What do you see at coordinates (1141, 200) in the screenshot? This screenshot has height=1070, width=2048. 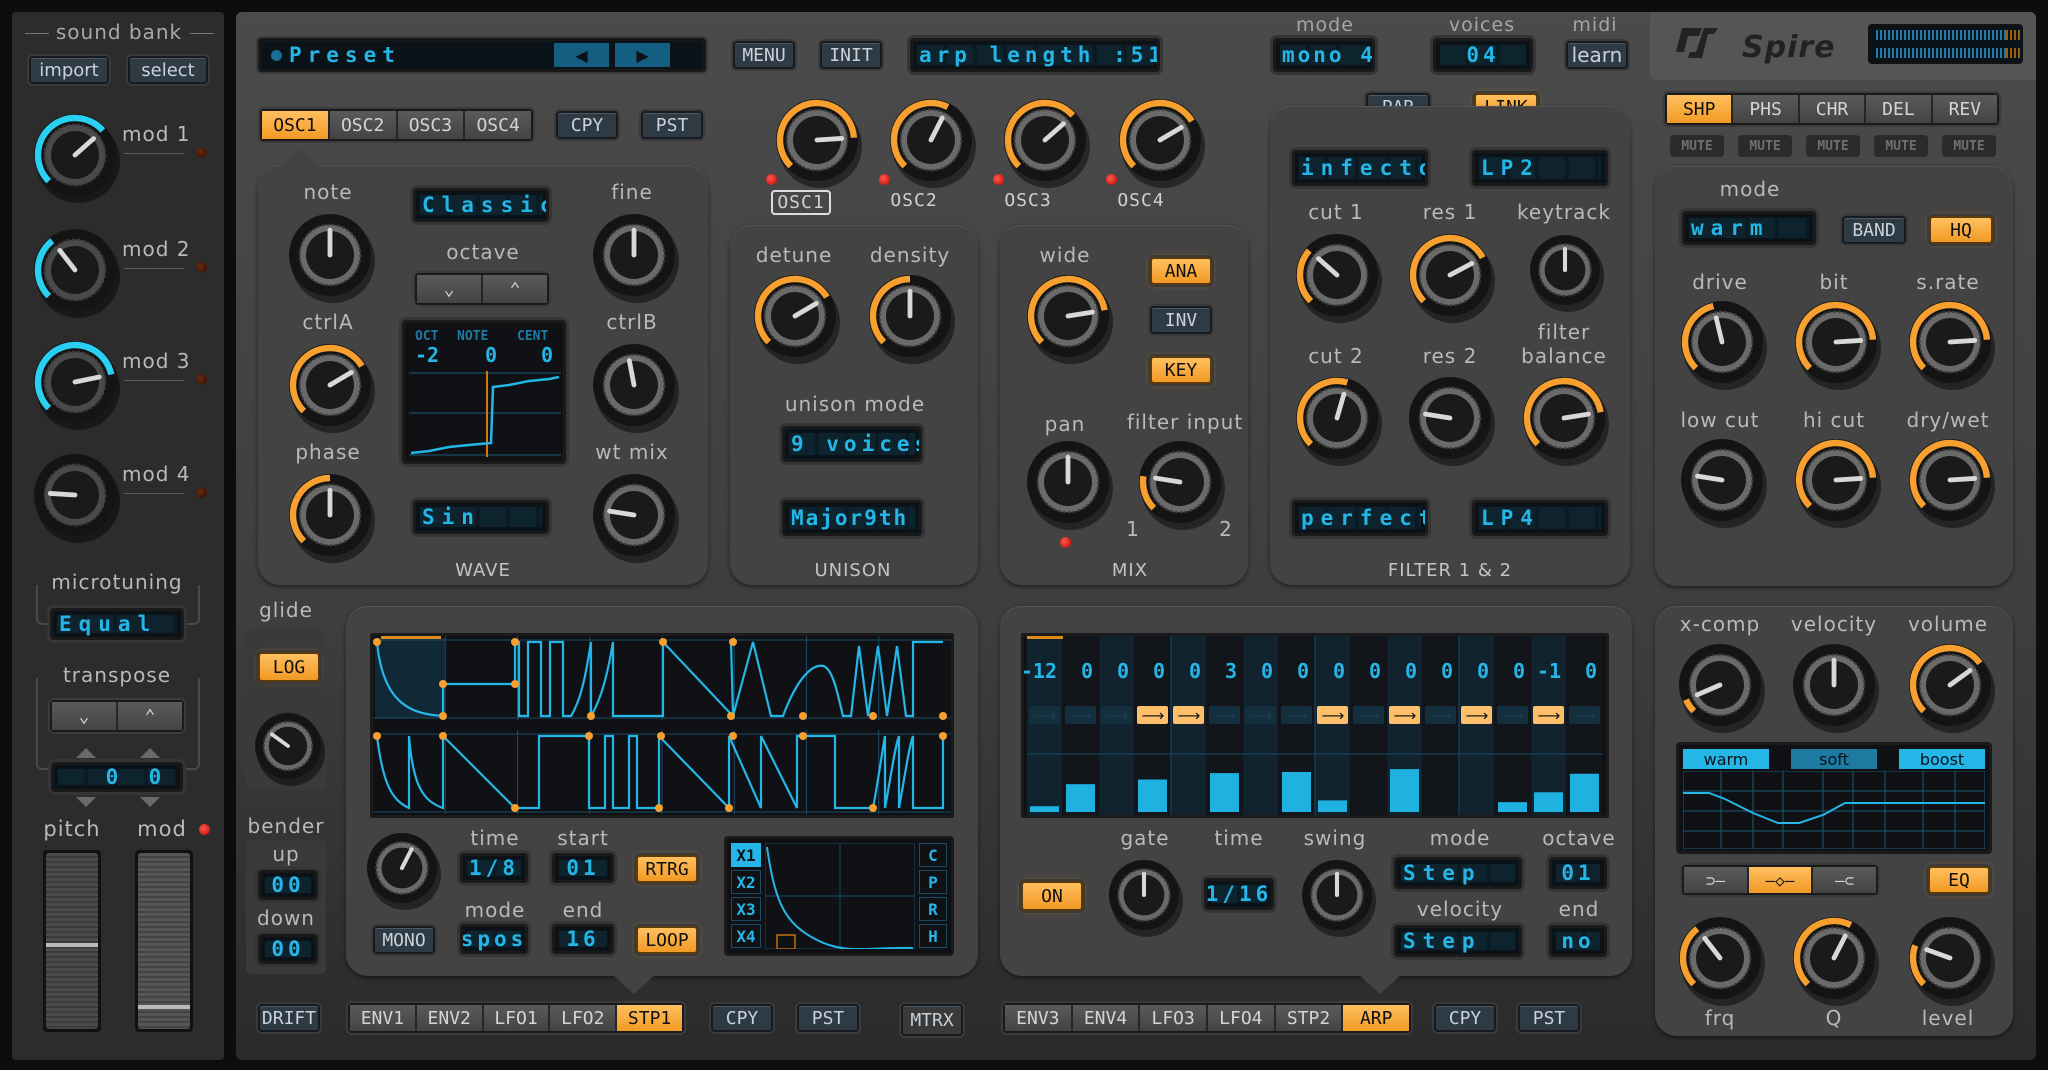 I see `osc4-level-label: OSC4` at bounding box center [1141, 200].